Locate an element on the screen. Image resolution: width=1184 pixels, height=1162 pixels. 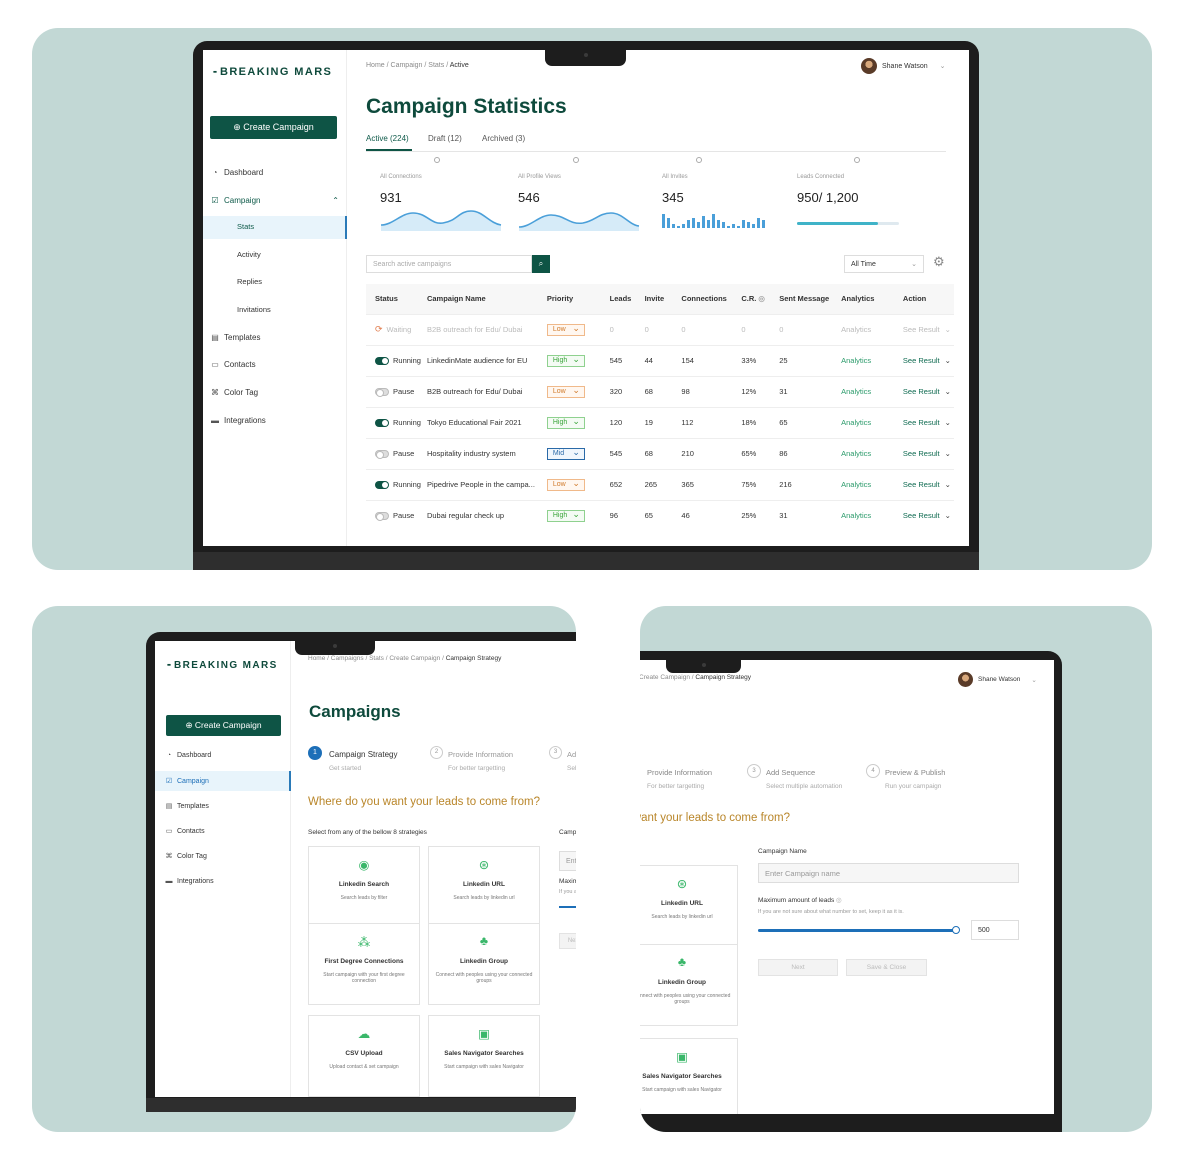
step-number: 1 is located at coordinates (315, 753).